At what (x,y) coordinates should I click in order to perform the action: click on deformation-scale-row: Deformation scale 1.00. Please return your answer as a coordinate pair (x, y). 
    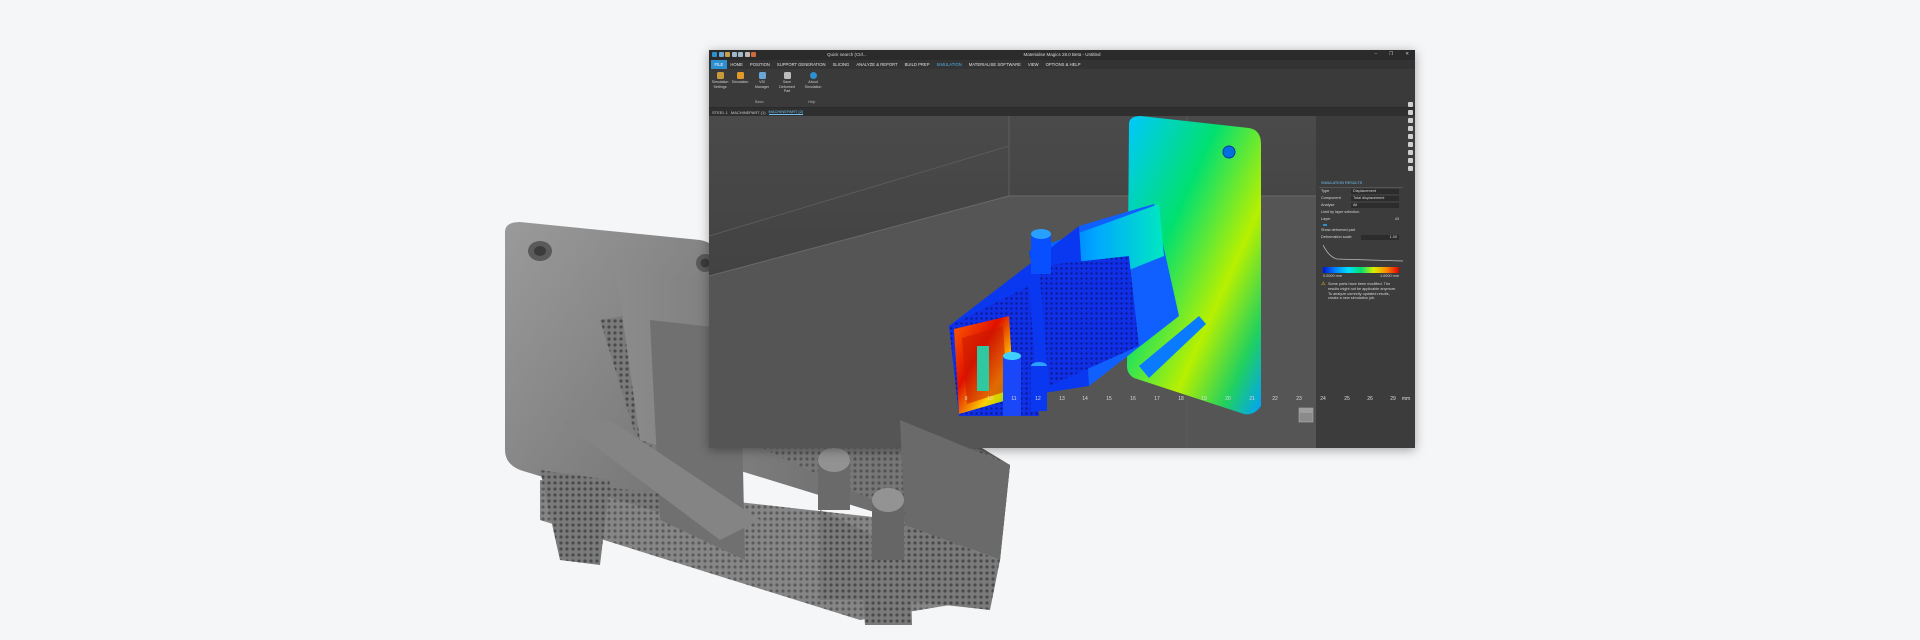
    Looking at the image, I should click on (1361, 237).